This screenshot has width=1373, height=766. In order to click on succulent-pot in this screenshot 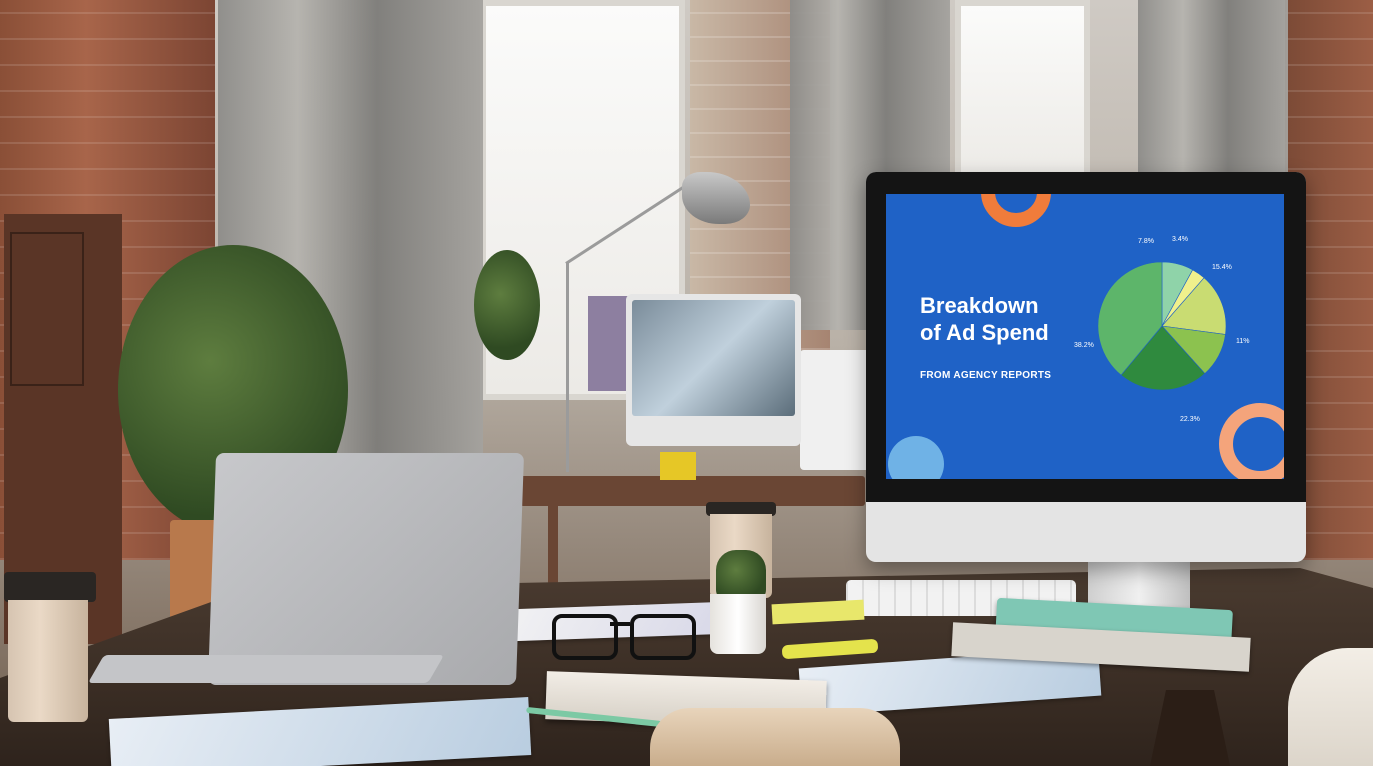, I will do `click(738, 624)`.